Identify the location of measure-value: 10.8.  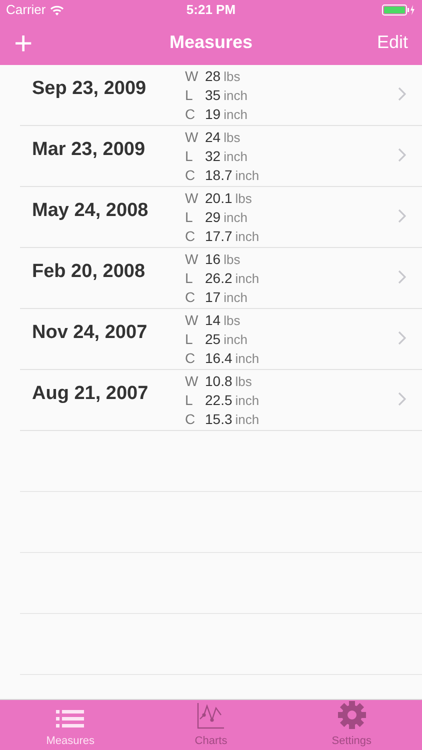
(218, 381).